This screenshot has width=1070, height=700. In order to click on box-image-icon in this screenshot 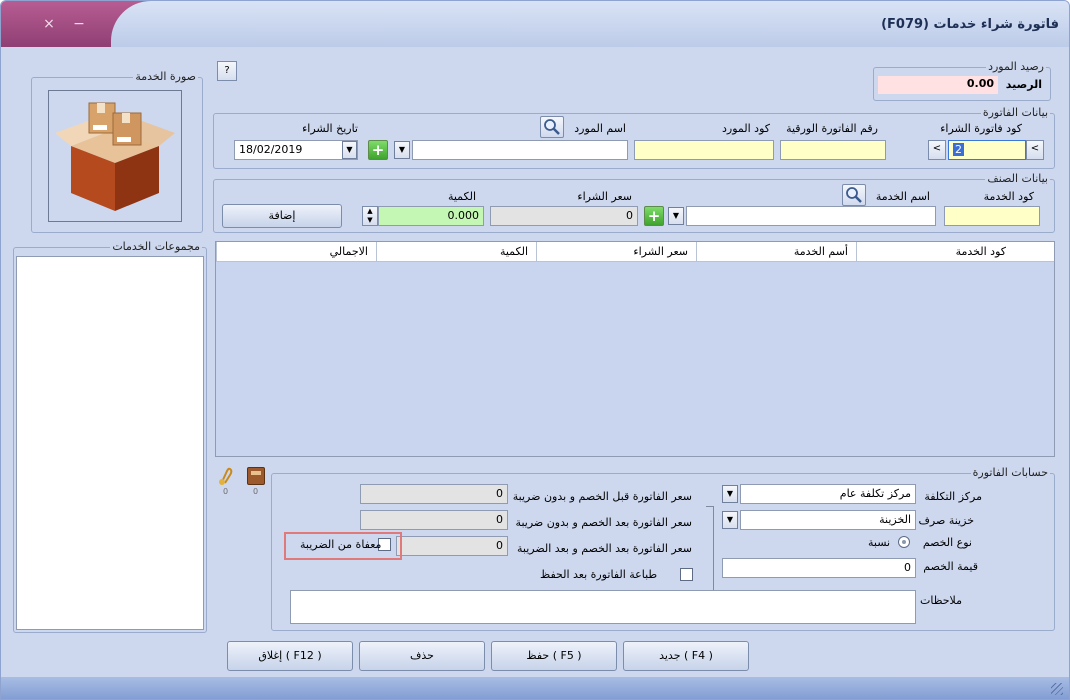, I will do `click(115, 156)`.